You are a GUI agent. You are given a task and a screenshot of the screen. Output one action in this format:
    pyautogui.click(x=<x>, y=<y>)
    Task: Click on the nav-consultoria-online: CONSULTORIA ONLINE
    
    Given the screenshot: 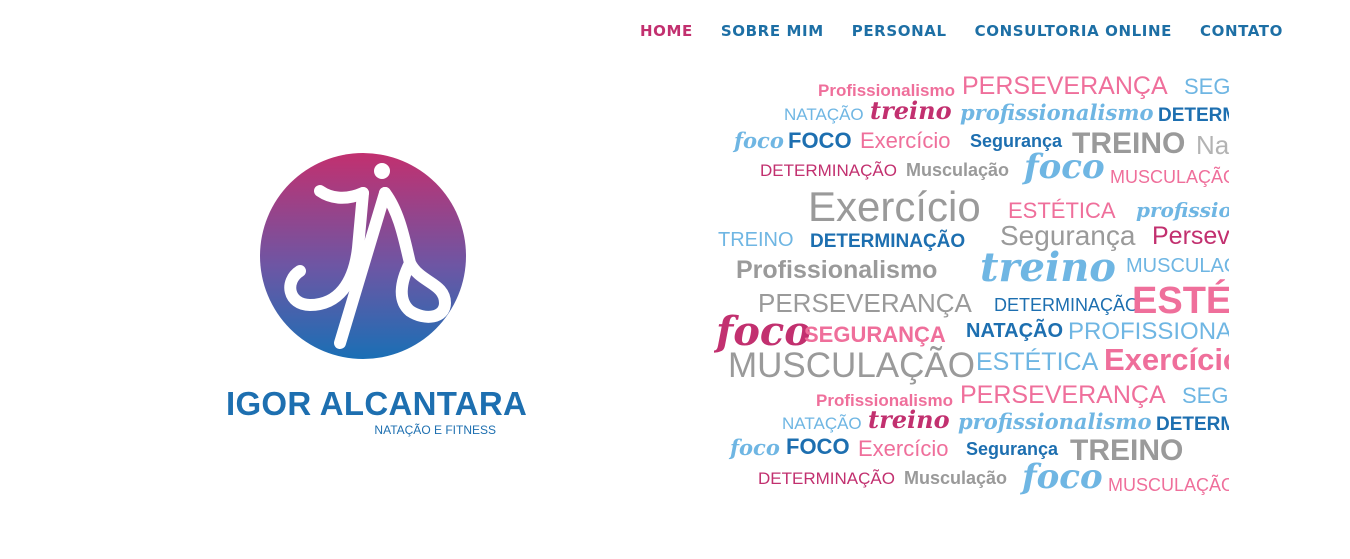 What is the action you would take?
    pyautogui.click(x=1073, y=31)
    